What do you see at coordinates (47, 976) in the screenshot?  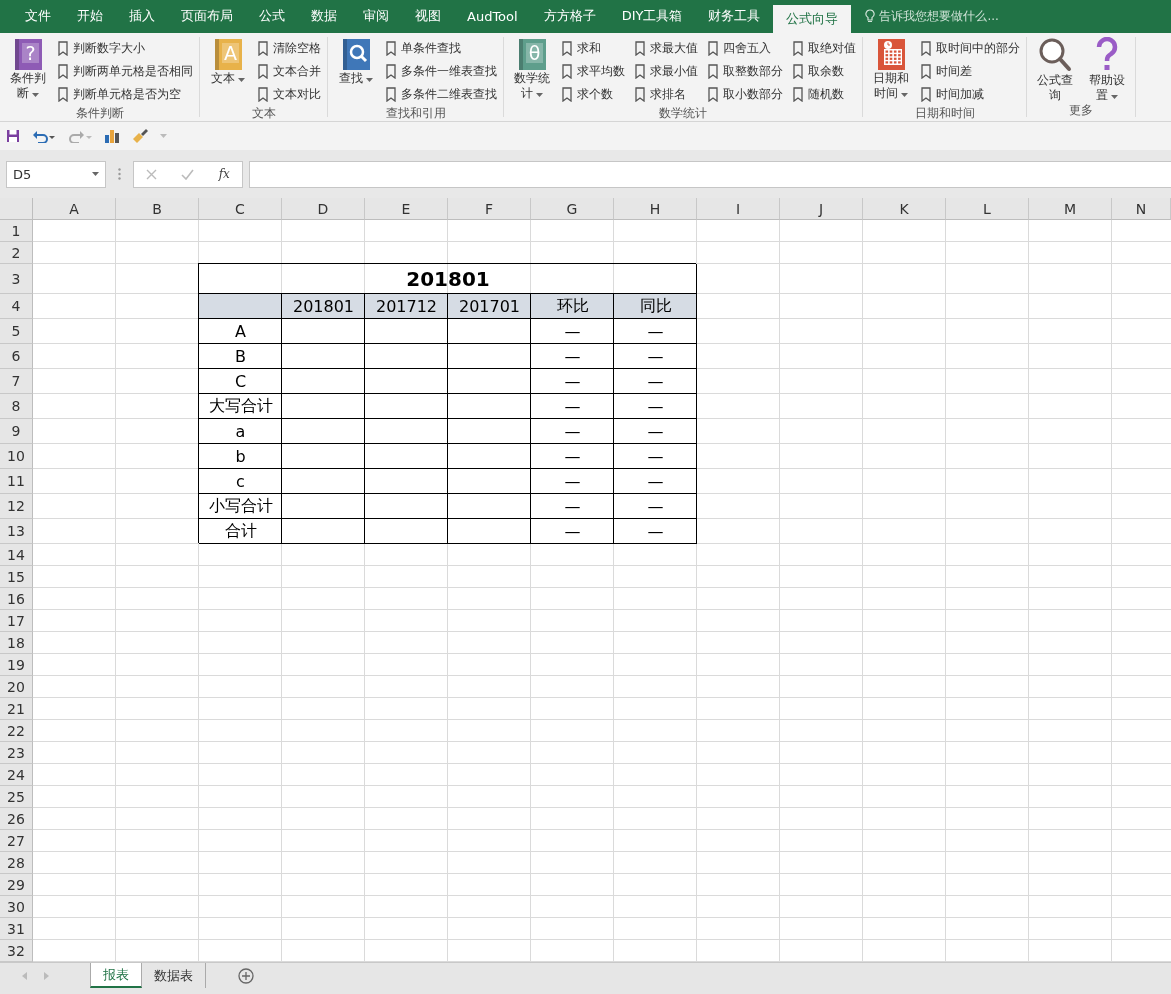 I see `scroll-right-icon` at bounding box center [47, 976].